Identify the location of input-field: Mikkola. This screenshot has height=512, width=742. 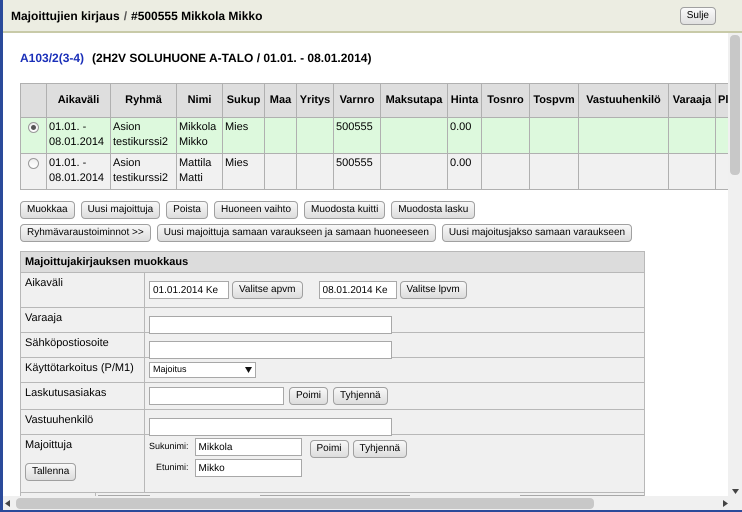
(248, 447).